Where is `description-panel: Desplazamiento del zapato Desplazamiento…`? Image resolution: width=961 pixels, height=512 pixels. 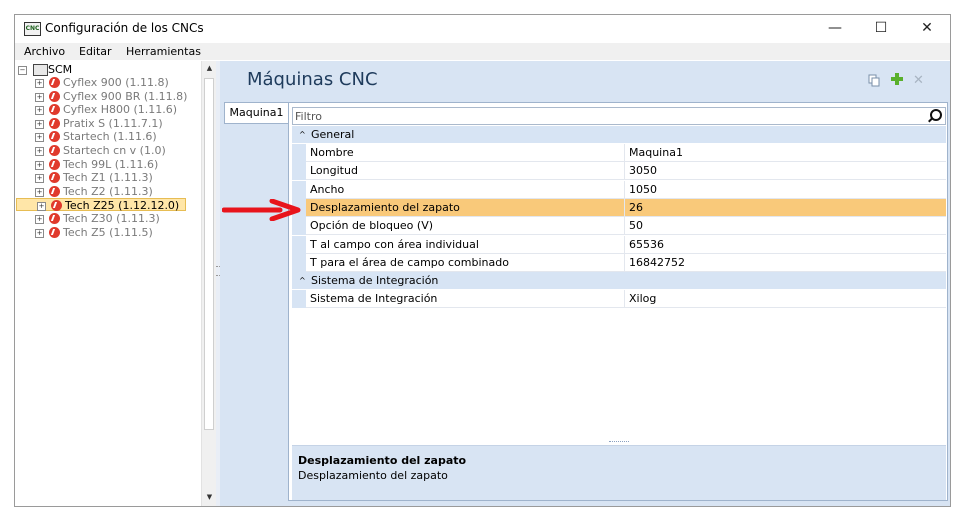 description-panel: Desplazamiento del zapato Desplazamiento… is located at coordinates (619, 472).